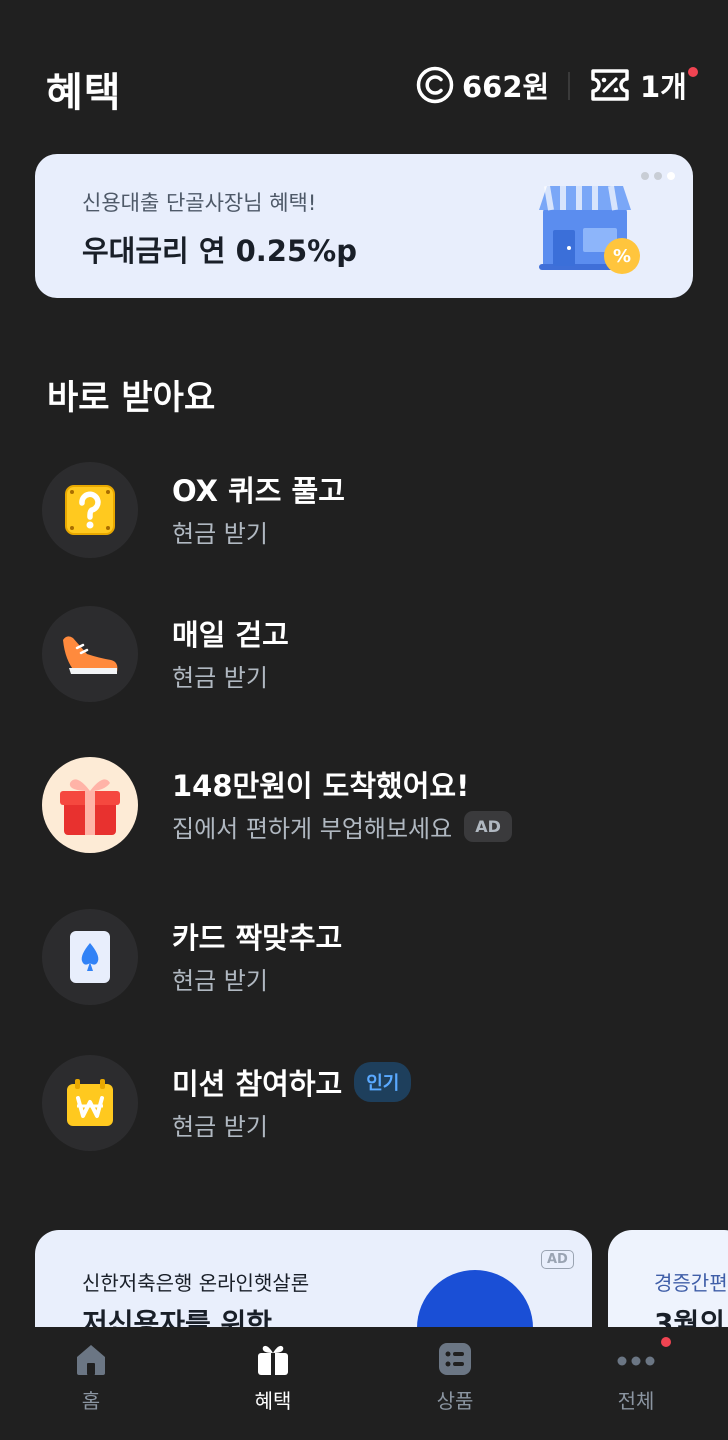 This screenshot has width=728, height=1440. I want to click on store-icon: %, so click(589, 229).